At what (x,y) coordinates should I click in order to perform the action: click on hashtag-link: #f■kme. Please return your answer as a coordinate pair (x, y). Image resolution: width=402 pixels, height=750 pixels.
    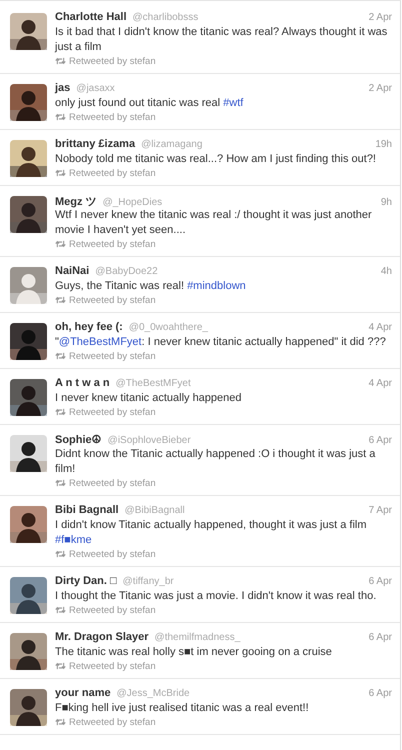
    Looking at the image, I should click on (73, 540).